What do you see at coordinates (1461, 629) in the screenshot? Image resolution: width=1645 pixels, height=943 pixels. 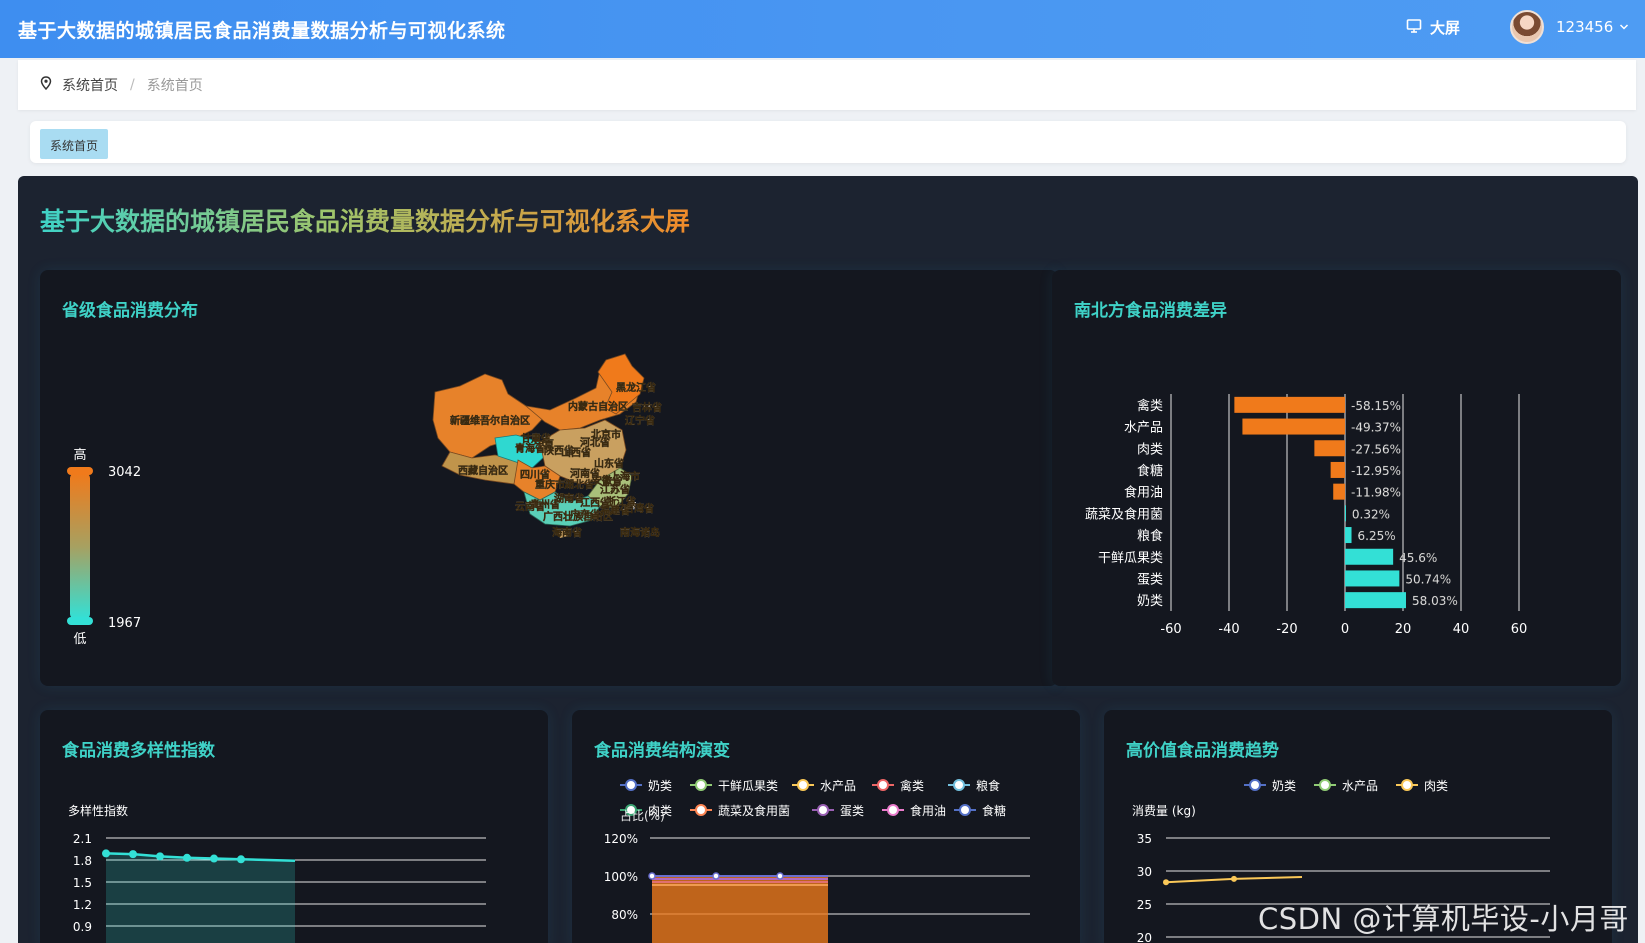 I see `x-tick-label: 40` at bounding box center [1461, 629].